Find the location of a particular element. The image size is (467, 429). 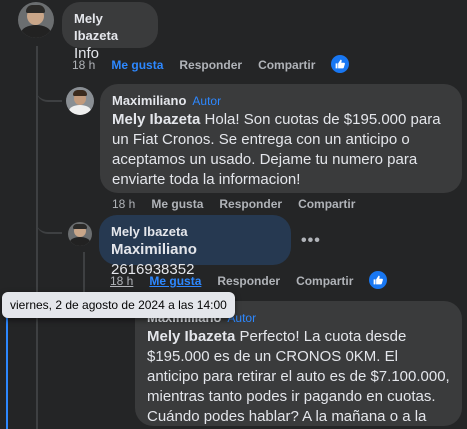

more-options-icon: ••• is located at coordinates (311, 241).